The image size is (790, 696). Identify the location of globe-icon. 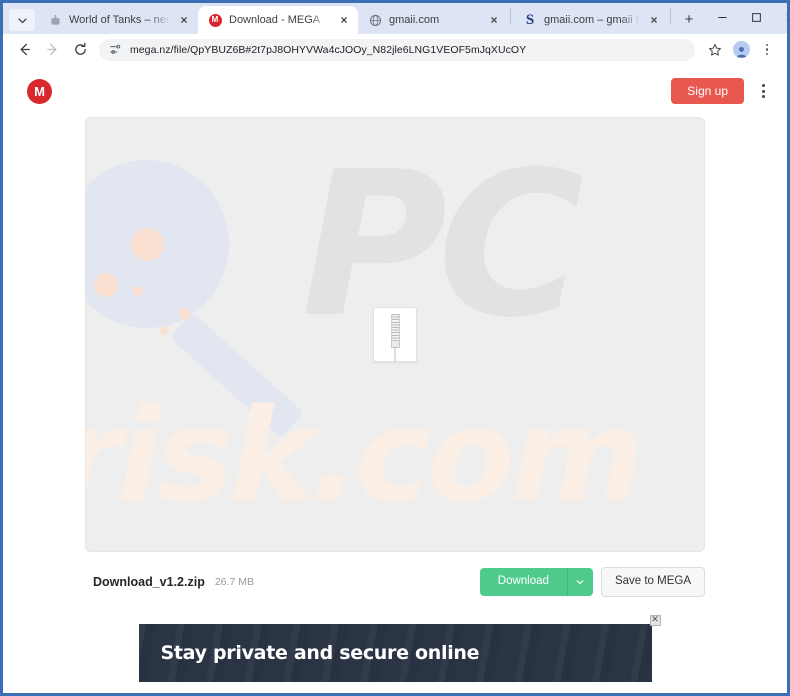
(375, 20).